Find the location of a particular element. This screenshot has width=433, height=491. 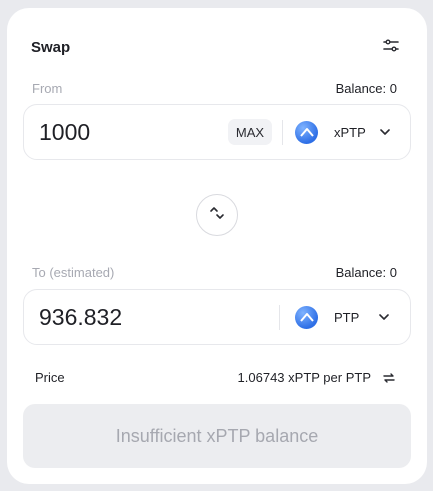

price-row: Price 1.06743 xPTP per PTP is located at coordinates (216, 378).